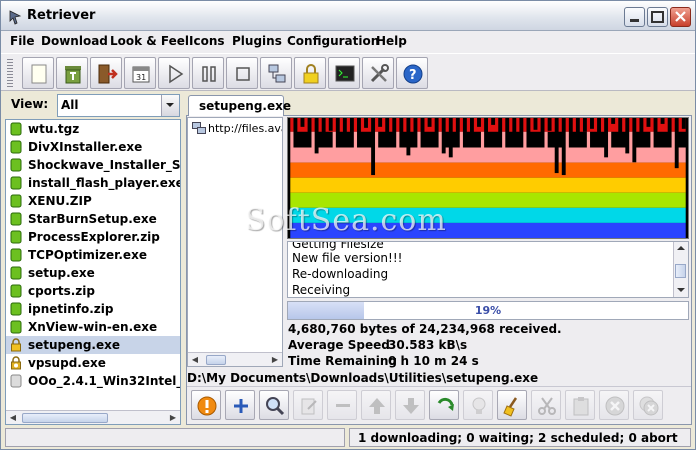 This screenshot has width=696, height=450. Describe the element at coordinates (240, 405) in the screenshot. I see `add-button` at that location.